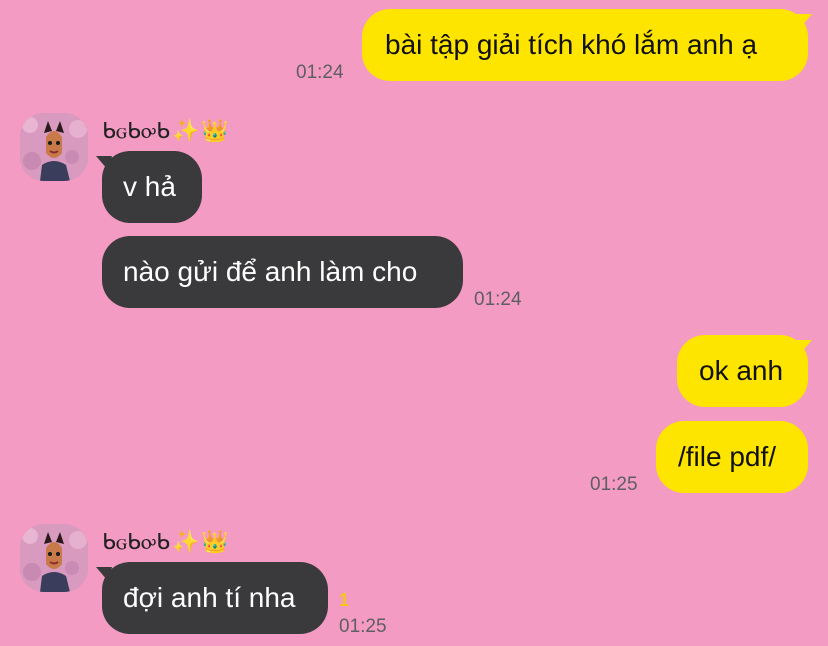  Describe the element at coordinates (571, 44) in the screenshot. I see `message-text: bài tập giải tích khó lắm anh ạ` at that location.